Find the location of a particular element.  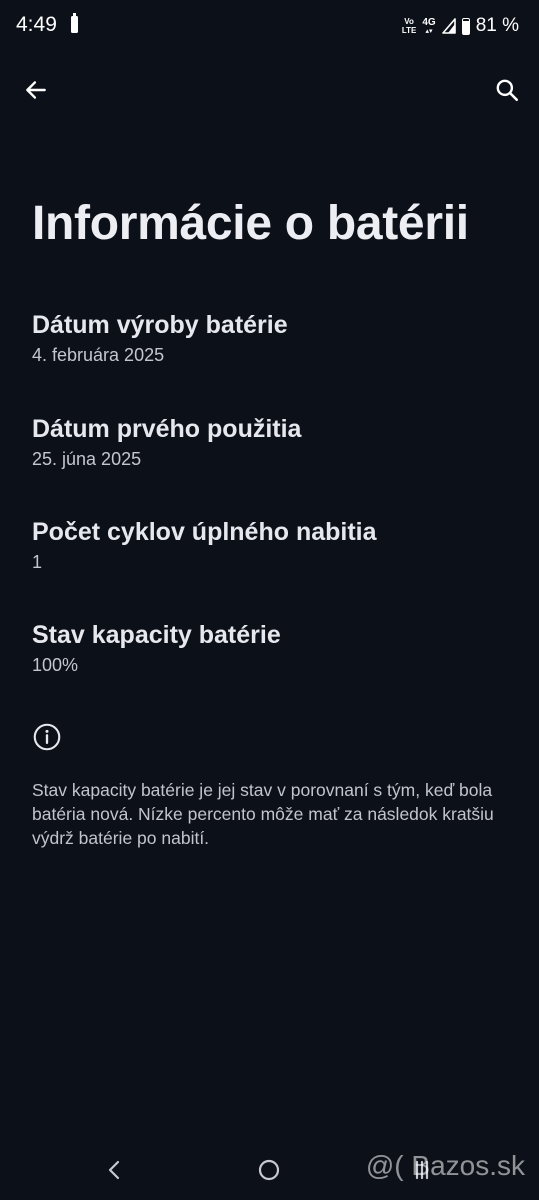

status-bar: 4:49 Vo LTE 4G ▴▾ 81 % is located at coordinates (269, 26).